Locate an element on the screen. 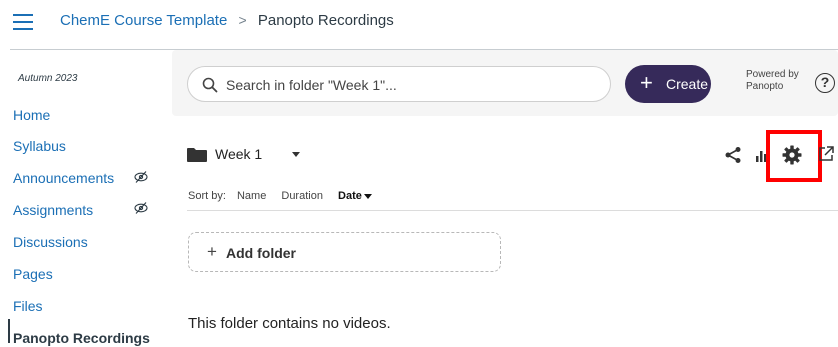 This screenshot has height=347, width=838. sort-by-date: Date is located at coordinates (361, 196).